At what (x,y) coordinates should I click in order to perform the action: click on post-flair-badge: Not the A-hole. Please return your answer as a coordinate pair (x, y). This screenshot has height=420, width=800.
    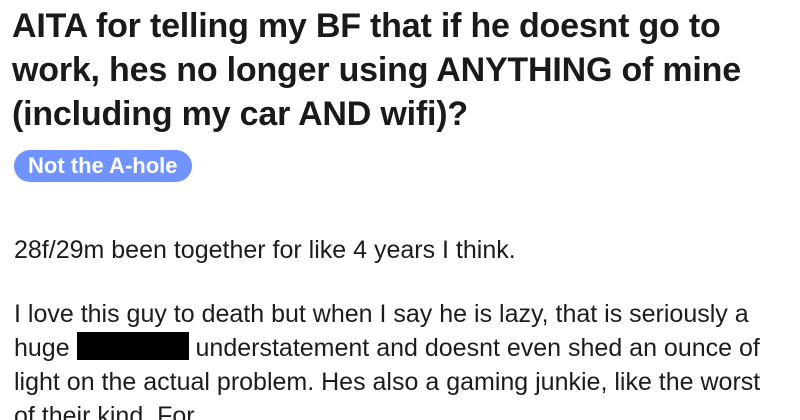
    Looking at the image, I should click on (103, 166).